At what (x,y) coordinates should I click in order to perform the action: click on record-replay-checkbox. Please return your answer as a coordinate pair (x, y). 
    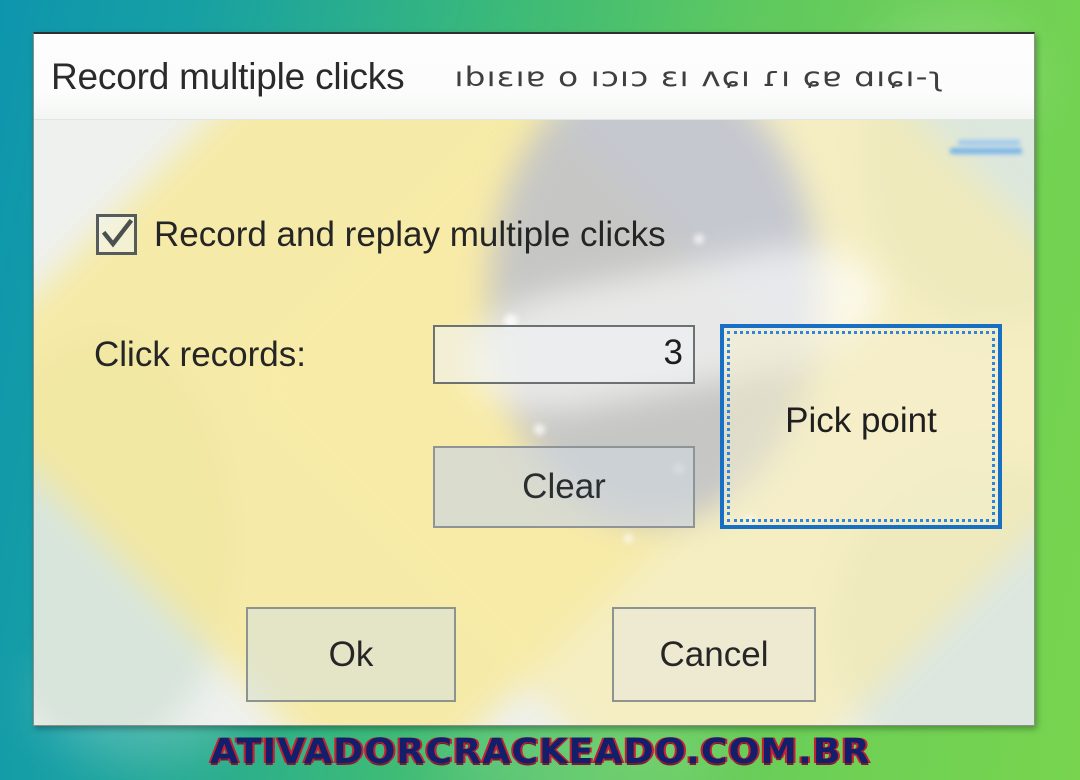
    Looking at the image, I should click on (116, 234).